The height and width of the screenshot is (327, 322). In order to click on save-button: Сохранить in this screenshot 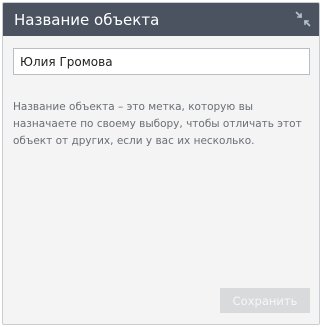, I will do `click(265, 300)`.